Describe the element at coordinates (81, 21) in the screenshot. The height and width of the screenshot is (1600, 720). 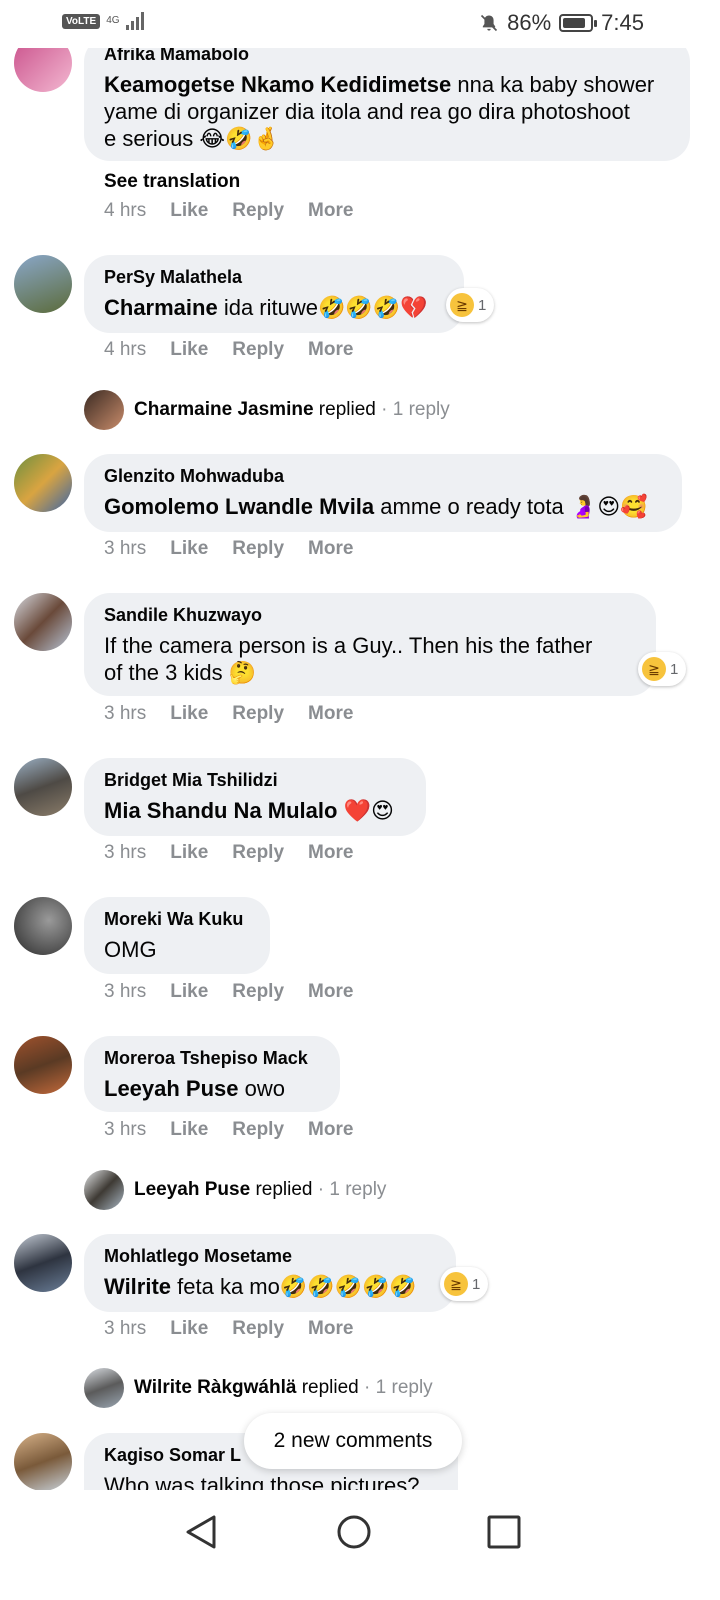
I see `volte-badge: VoLTE` at that location.